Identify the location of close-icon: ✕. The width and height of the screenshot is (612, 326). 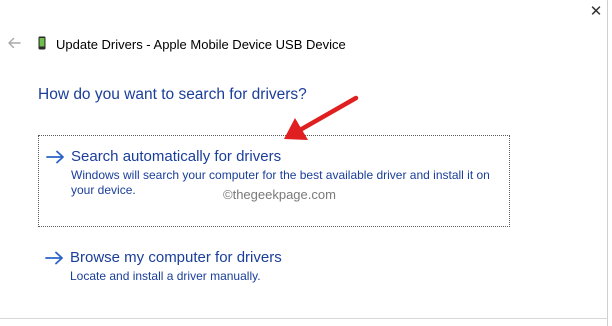
(596, 11).